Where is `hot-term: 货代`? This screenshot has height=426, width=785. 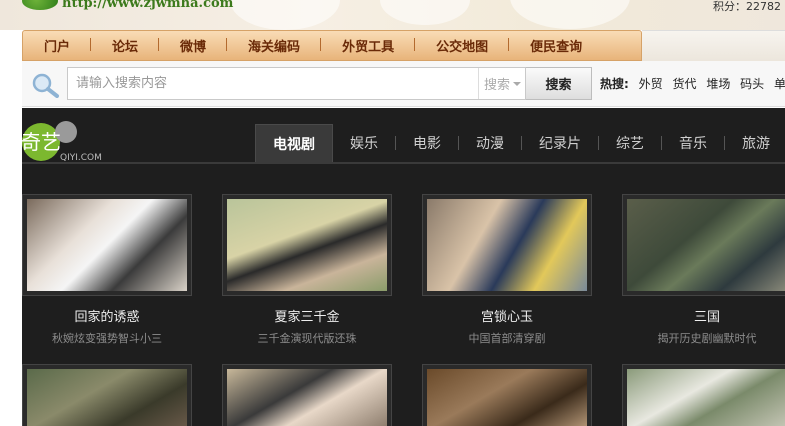 hot-term: 货代 is located at coordinates (684, 84).